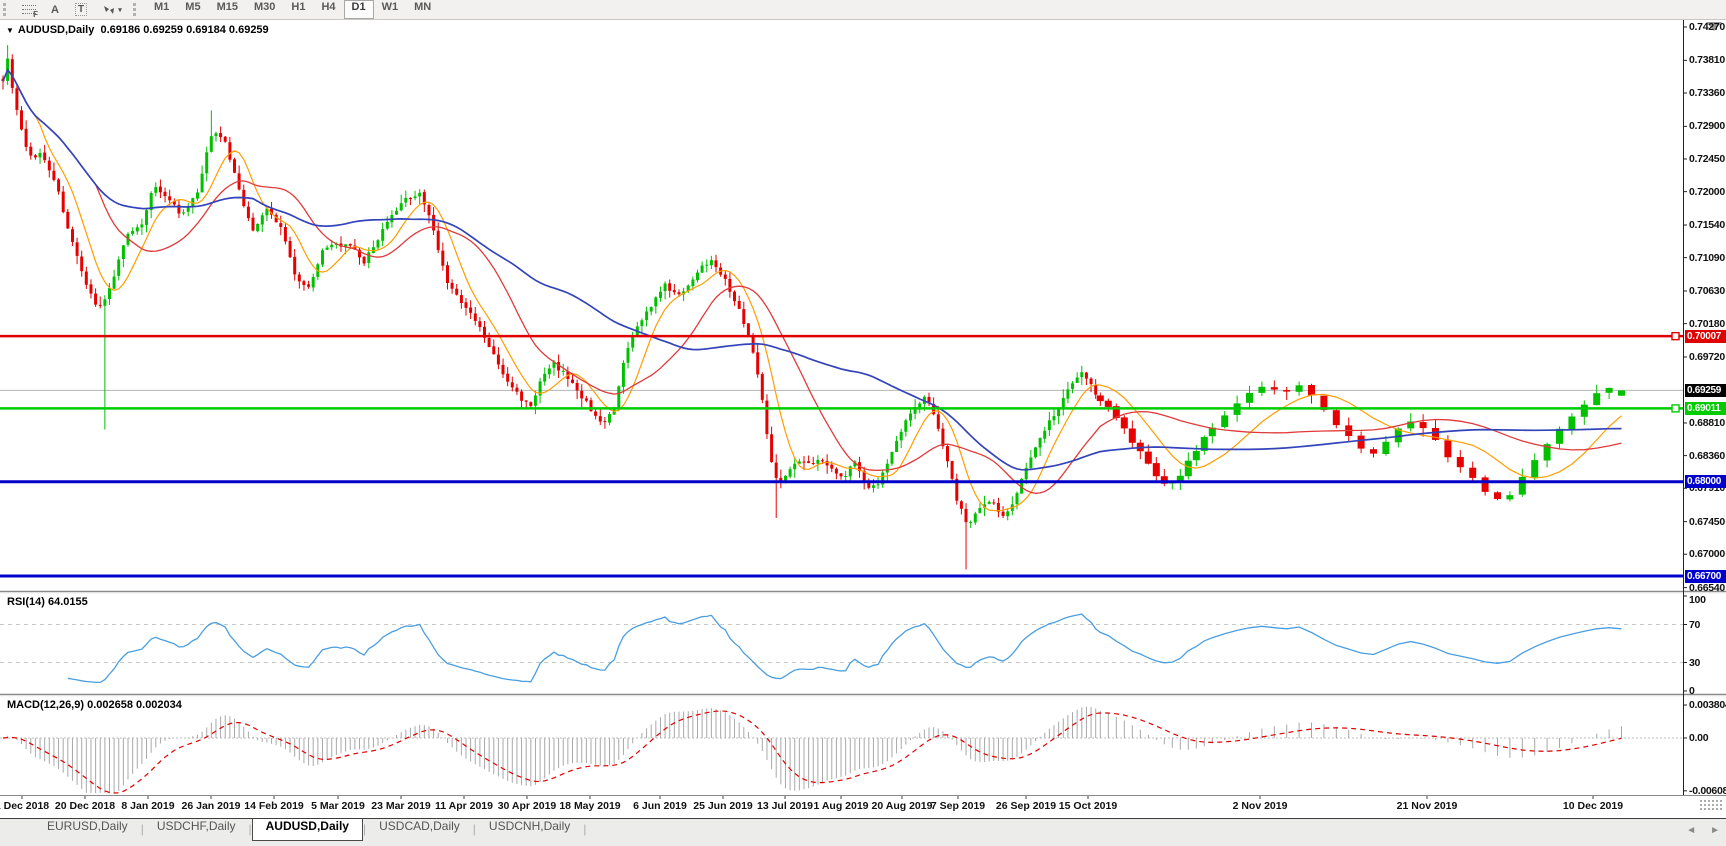  I want to click on timeframe-button-mn: MN, so click(422, 9).